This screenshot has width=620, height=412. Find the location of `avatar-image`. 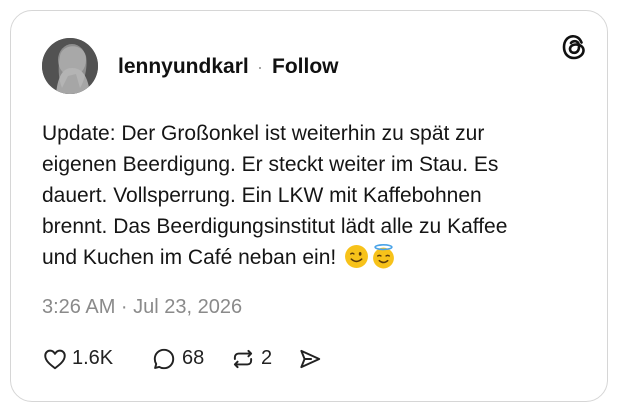

avatar-image is located at coordinates (70, 66).